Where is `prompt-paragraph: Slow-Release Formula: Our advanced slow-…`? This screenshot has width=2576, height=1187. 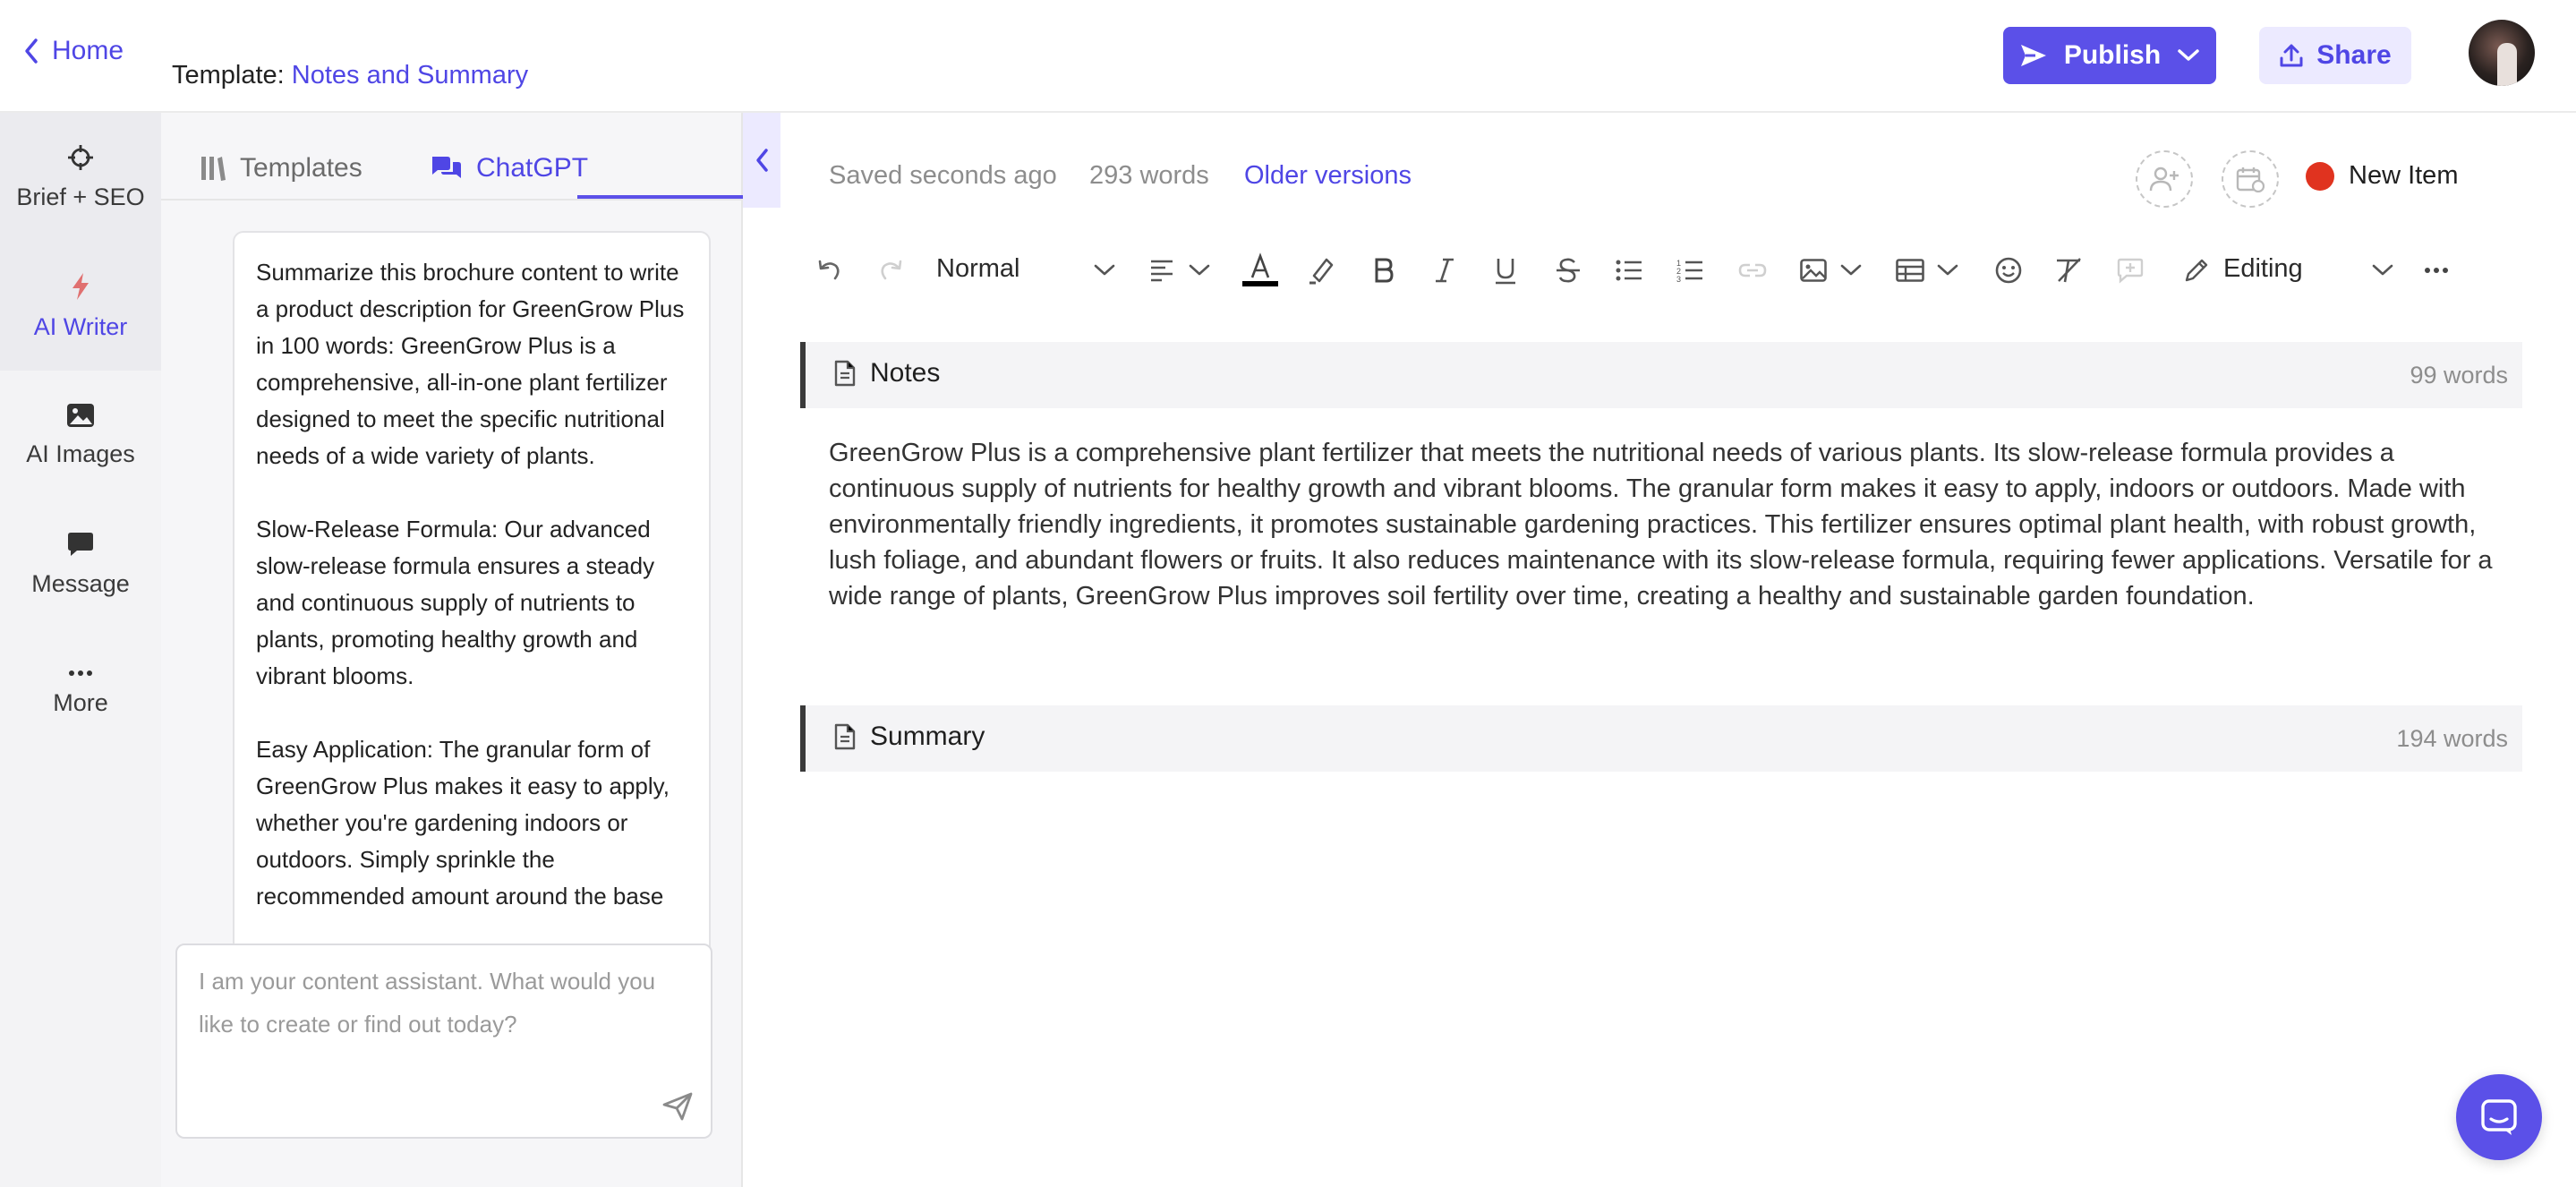
prompt-paragraph: Slow-Release Formula: Our advanced slow-… is located at coordinates (455, 602).